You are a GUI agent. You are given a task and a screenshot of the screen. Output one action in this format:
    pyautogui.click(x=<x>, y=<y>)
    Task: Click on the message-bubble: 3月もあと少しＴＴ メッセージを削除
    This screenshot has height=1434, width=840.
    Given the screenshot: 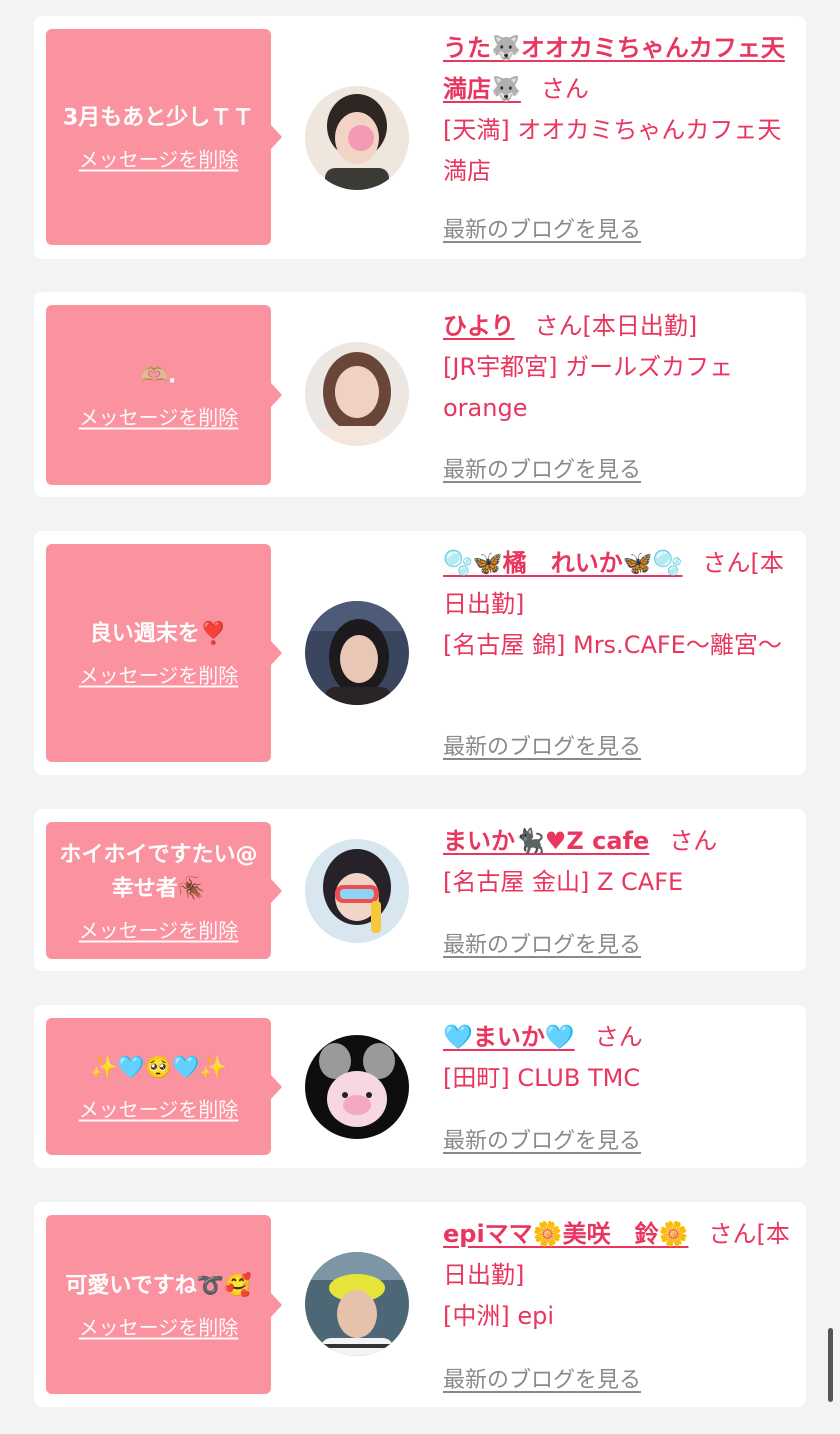 What is the action you would take?
    pyautogui.click(x=164, y=137)
    